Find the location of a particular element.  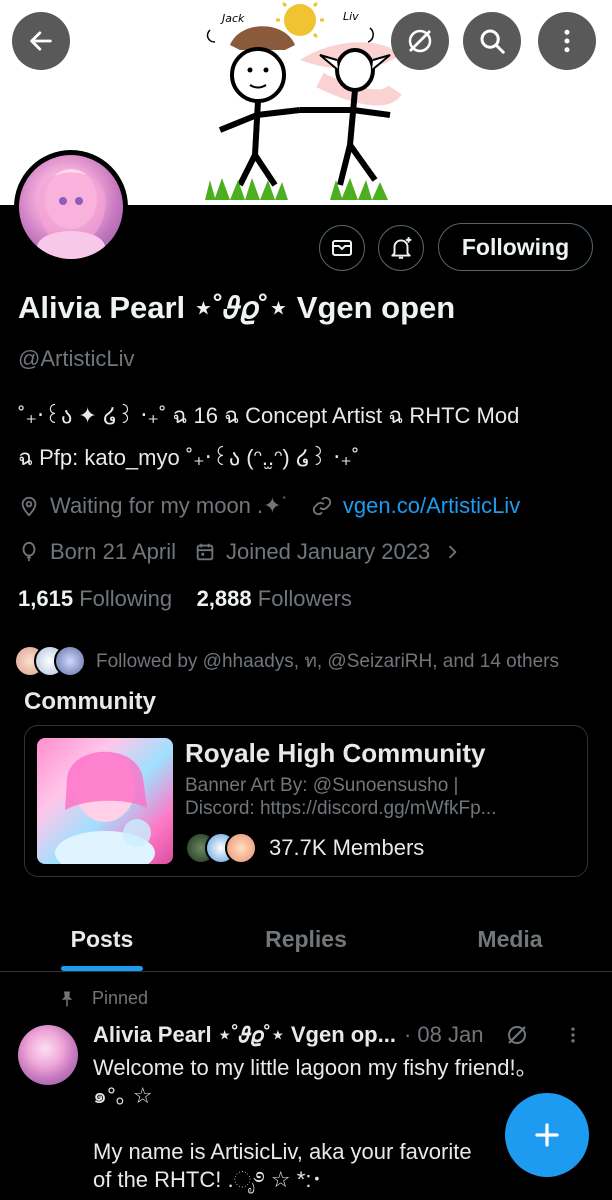

more-vertical-icon is located at coordinates (567, 41).